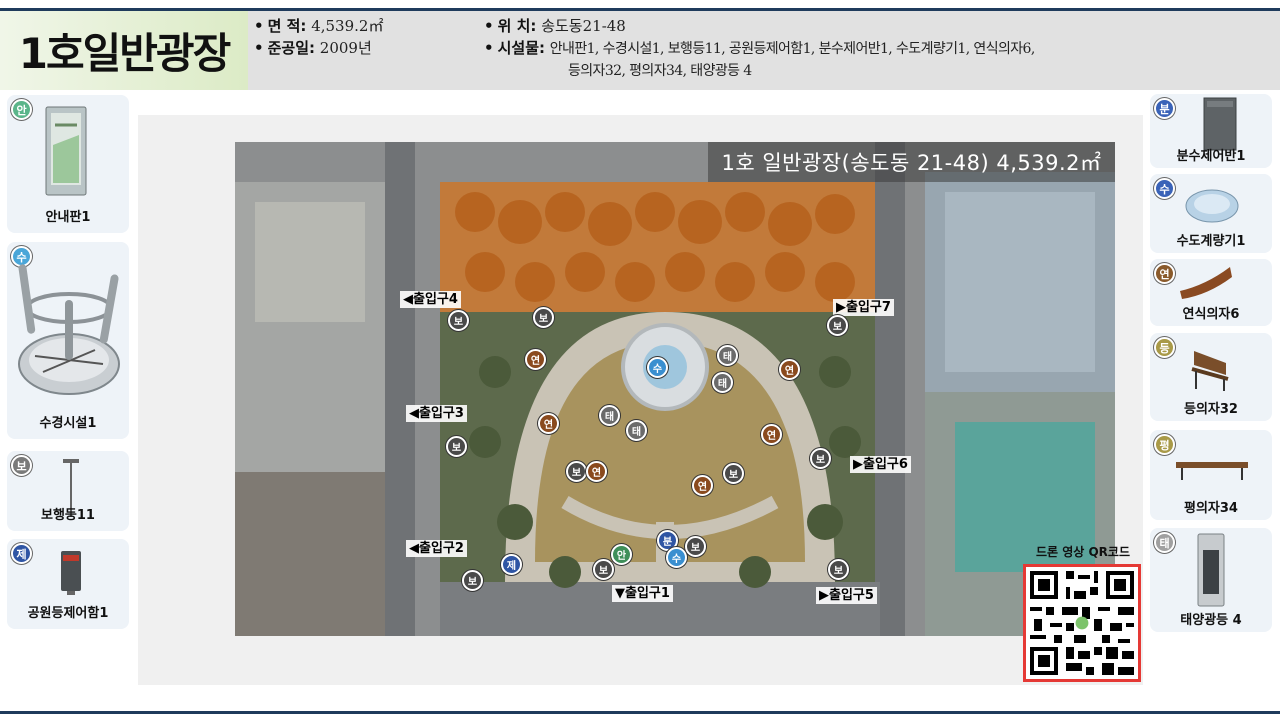 This screenshot has width=1280, height=720. Describe the element at coordinates (1083, 552) in the screenshot. I see `qr-label: 드론 영상 QR코드` at that location.